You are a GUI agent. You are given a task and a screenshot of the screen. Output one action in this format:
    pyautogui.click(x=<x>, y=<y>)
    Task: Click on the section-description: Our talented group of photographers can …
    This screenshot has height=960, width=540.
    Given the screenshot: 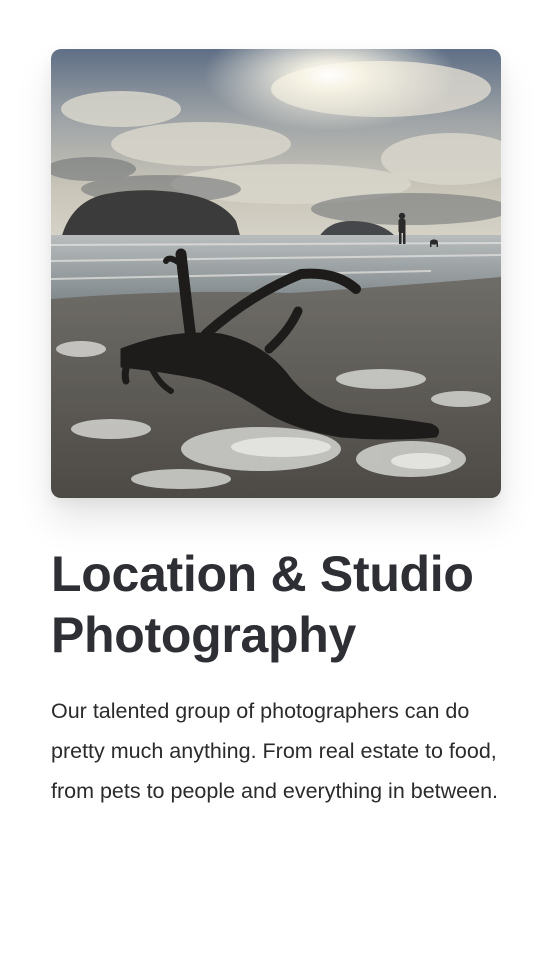 What is the action you would take?
    pyautogui.click(x=275, y=751)
    